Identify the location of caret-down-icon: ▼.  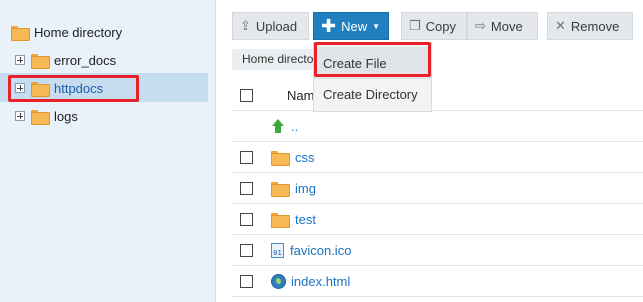
(376, 26).